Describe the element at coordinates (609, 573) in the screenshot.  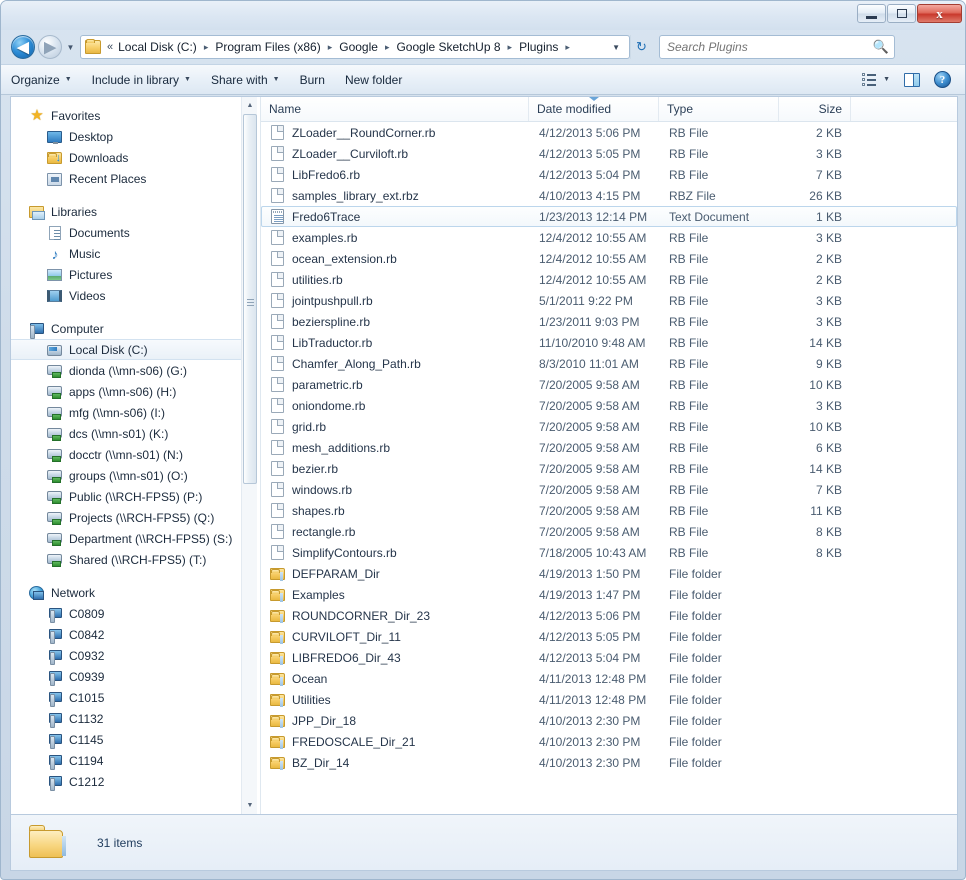
I see `table-row: DEFPARAM_Dir 4/19/2013 1:50 PM File folder` at that location.